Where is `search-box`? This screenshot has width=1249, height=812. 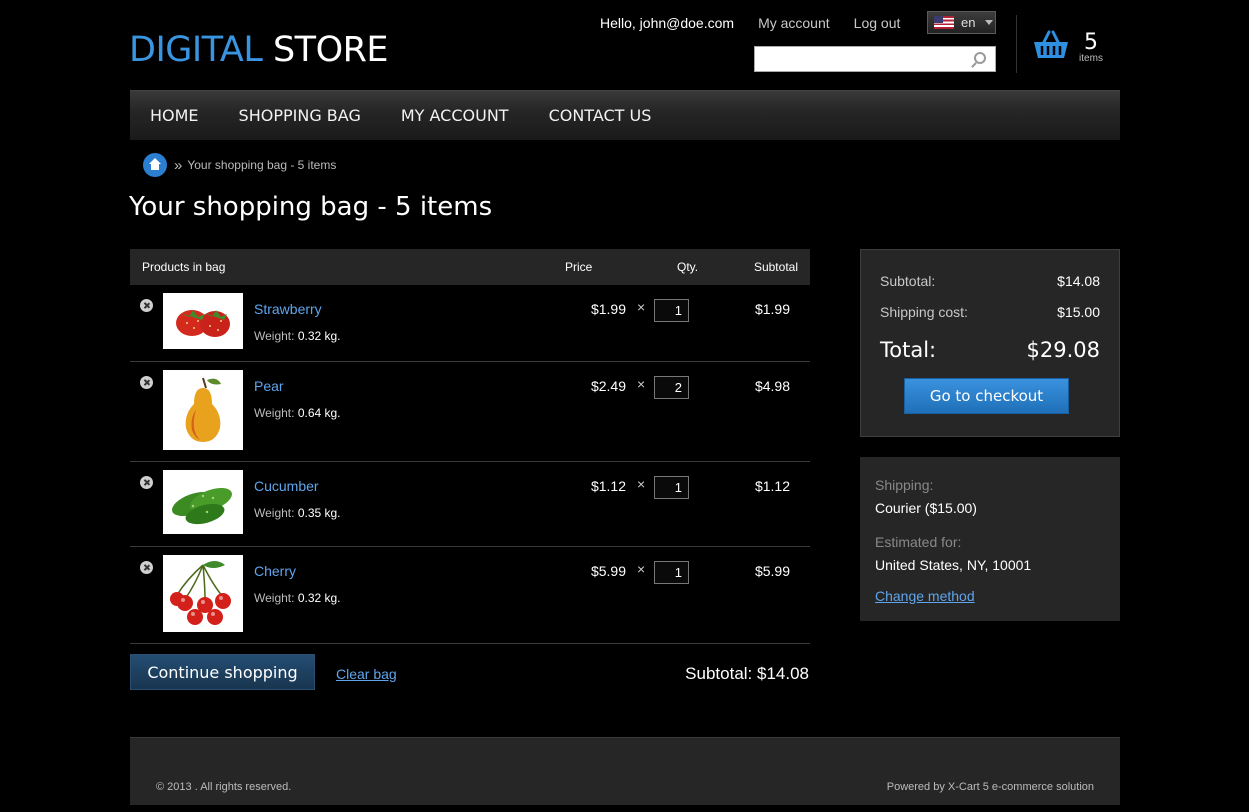 search-box is located at coordinates (875, 59).